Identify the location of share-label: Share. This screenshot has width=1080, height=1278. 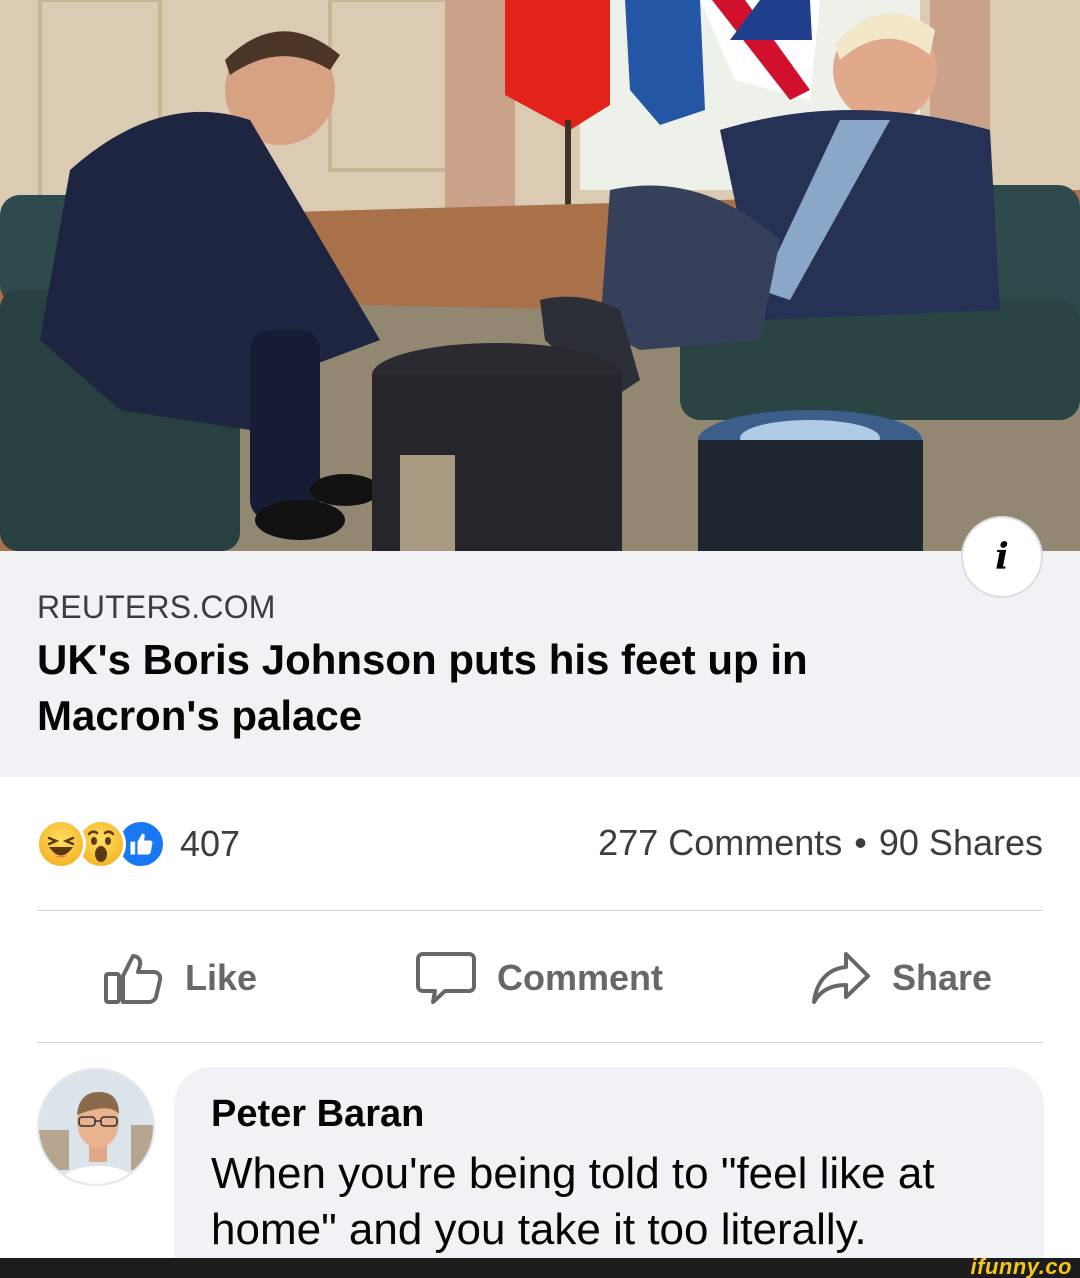
(942, 977).